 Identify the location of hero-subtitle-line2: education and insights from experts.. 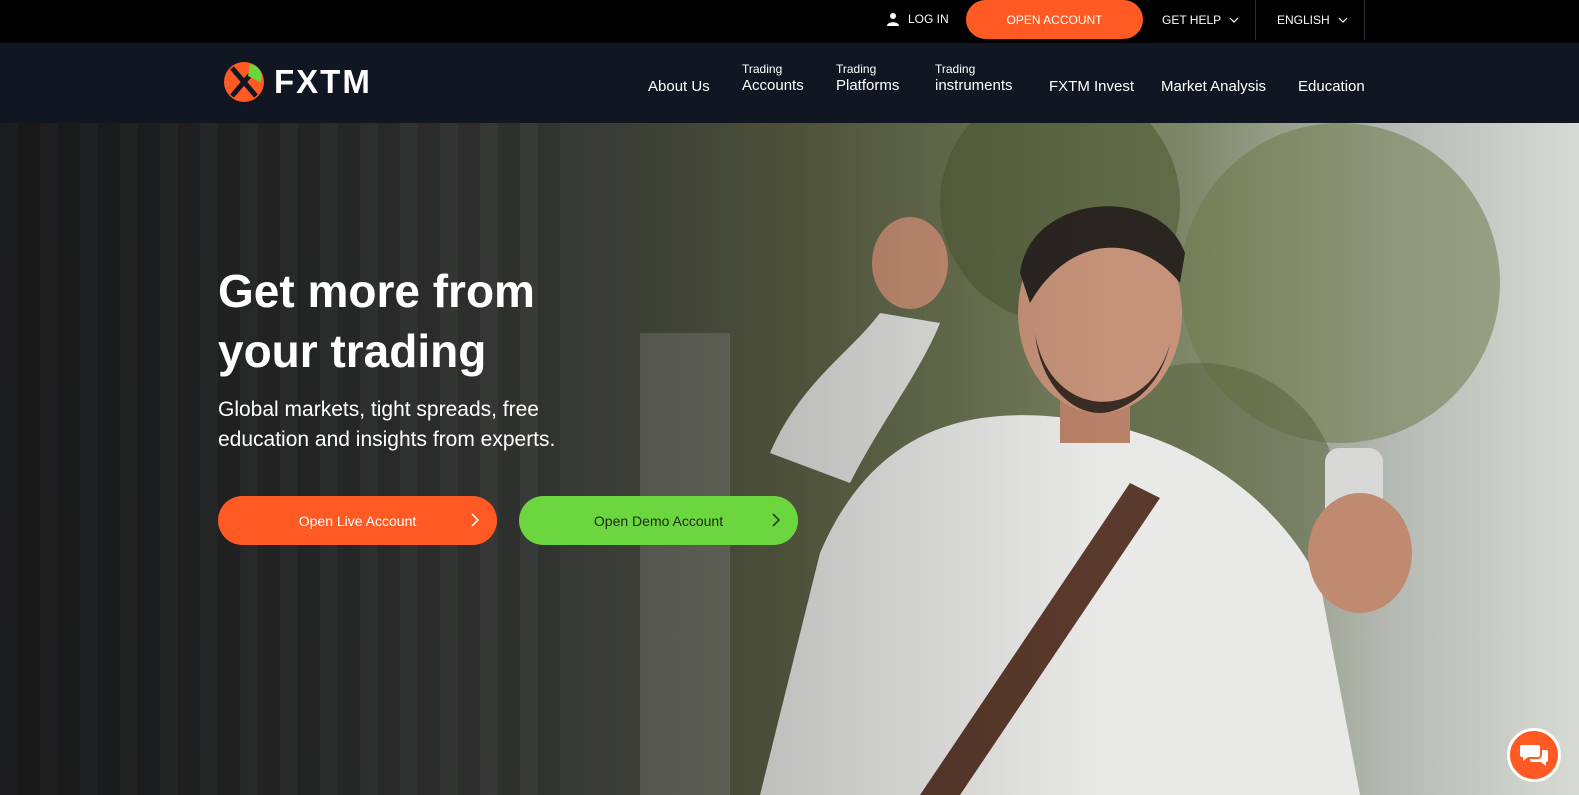
(387, 439).